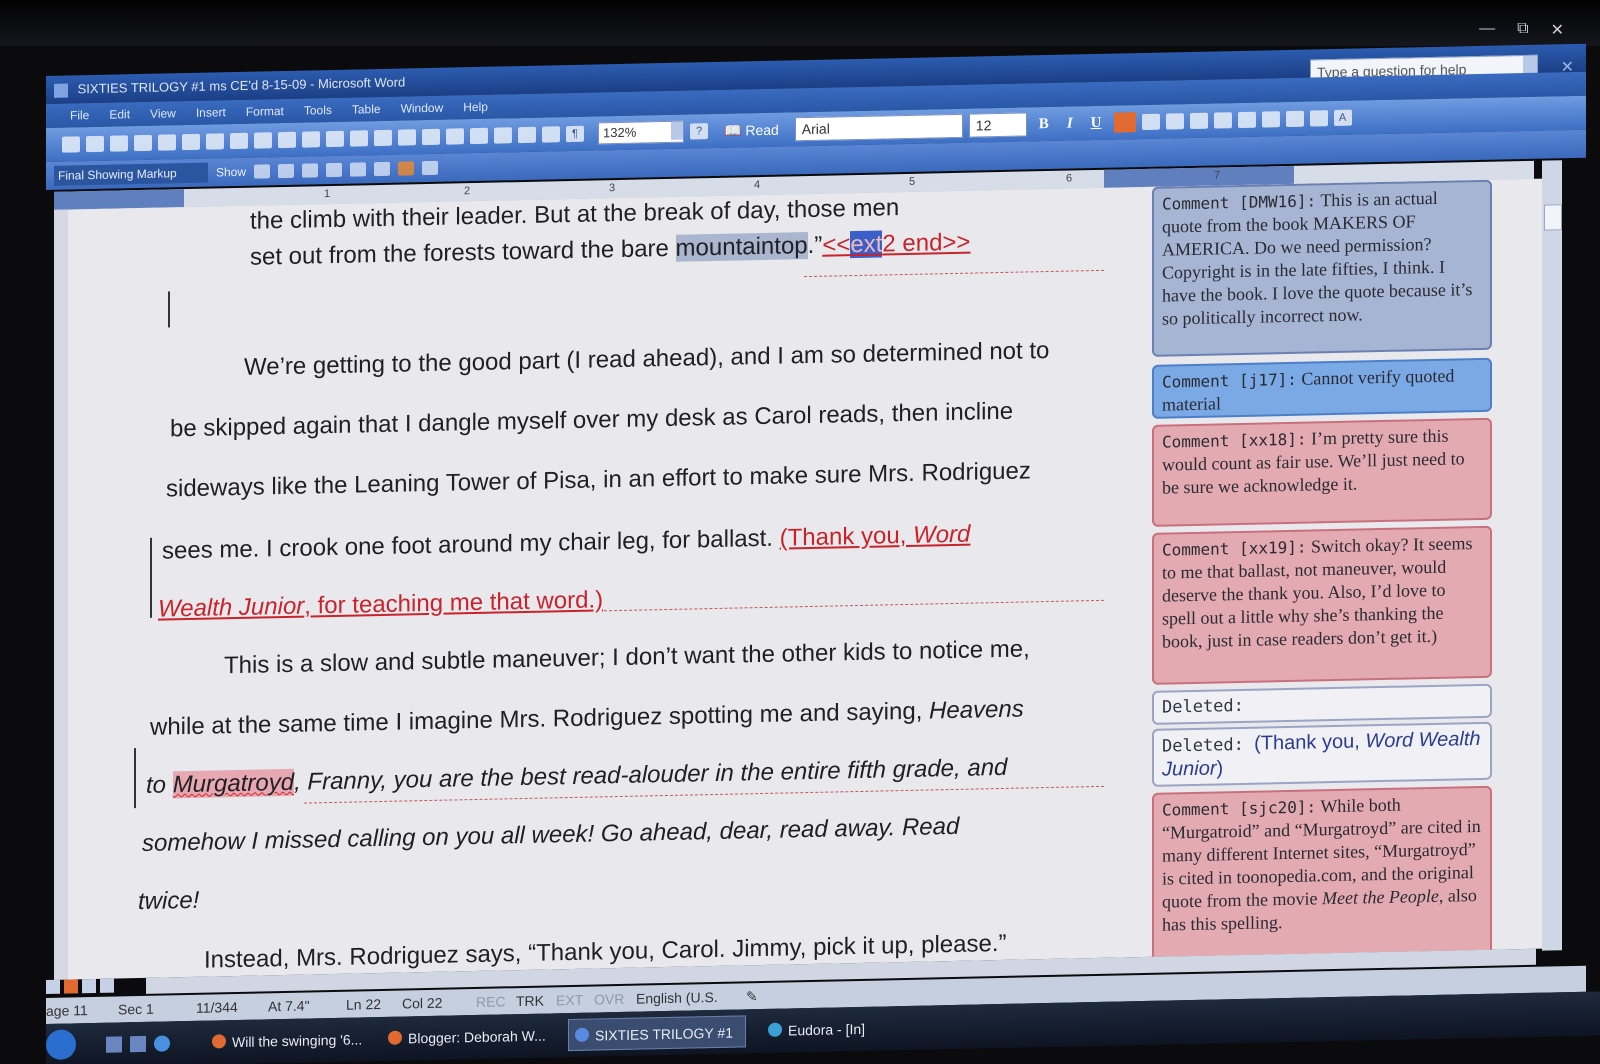 This screenshot has height=1064, width=1600. What do you see at coordinates (1318, 118) in the screenshot?
I see `borders-icon` at bounding box center [1318, 118].